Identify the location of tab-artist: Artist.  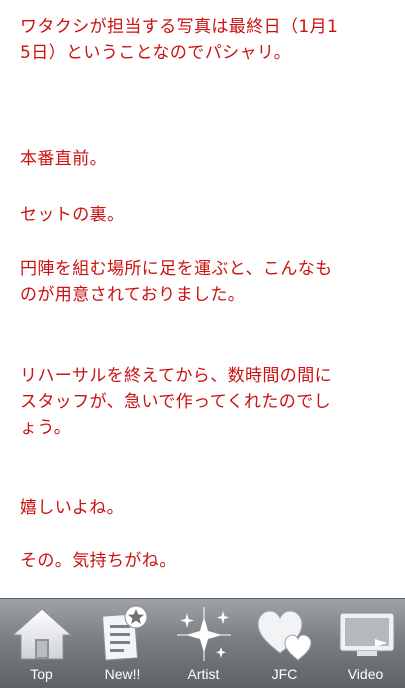
(203, 643).